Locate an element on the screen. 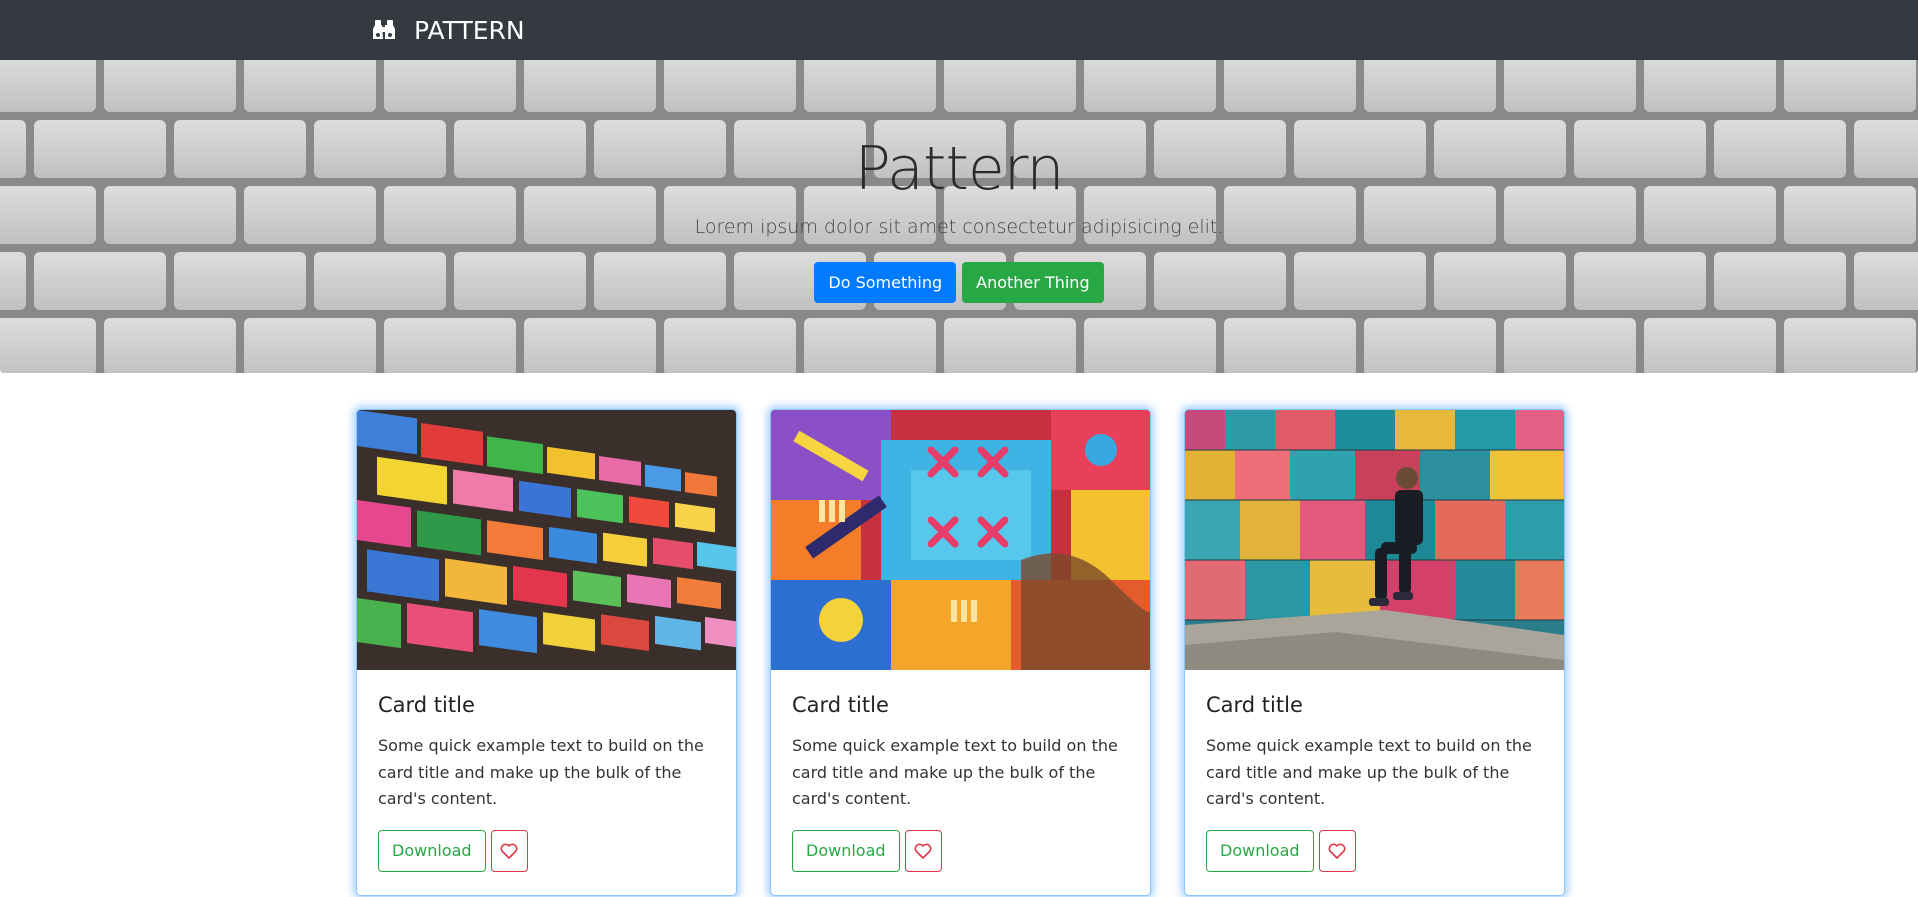  binoculars-icon is located at coordinates (384, 30).